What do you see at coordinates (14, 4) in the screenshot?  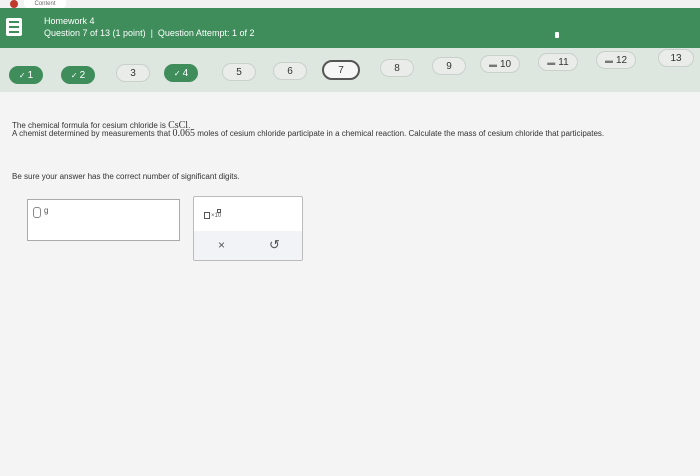 I see `tab-favicon-icon` at bounding box center [14, 4].